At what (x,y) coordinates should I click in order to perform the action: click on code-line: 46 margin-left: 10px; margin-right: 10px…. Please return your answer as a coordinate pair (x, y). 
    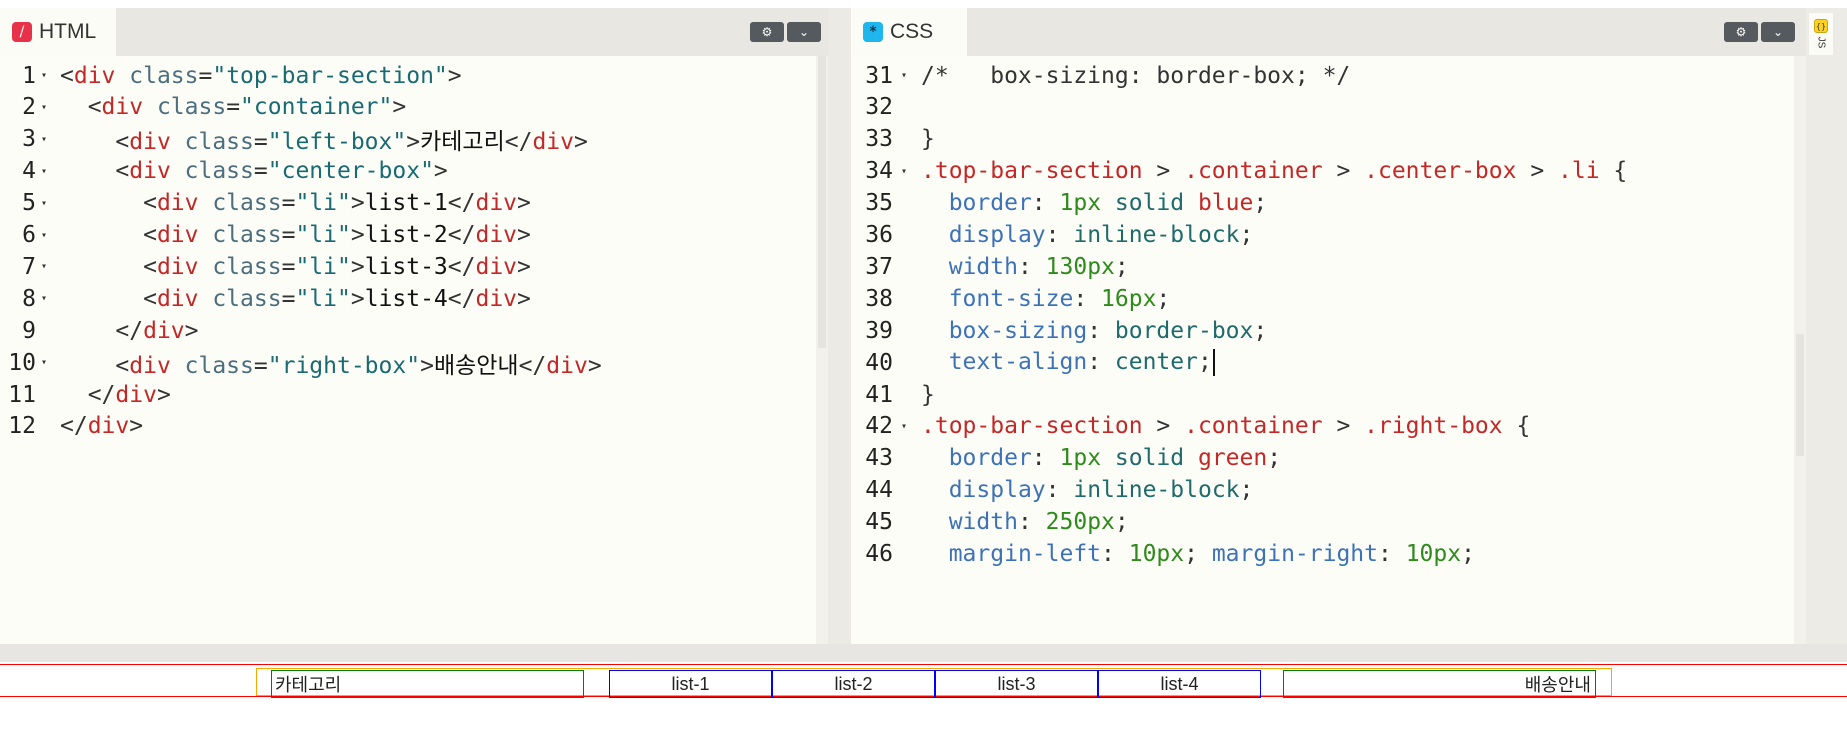
    Looking at the image, I should click on (1328, 554).